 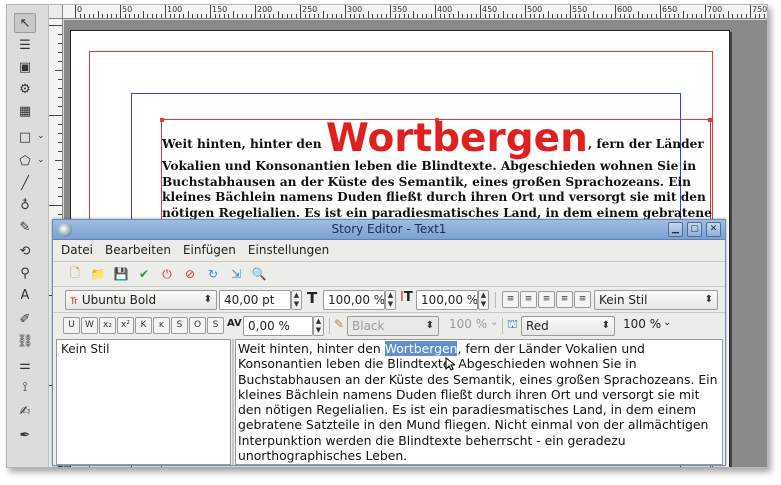 What do you see at coordinates (209, 250) in the screenshot?
I see `menu-einfuegen: Einfügen` at bounding box center [209, 250].